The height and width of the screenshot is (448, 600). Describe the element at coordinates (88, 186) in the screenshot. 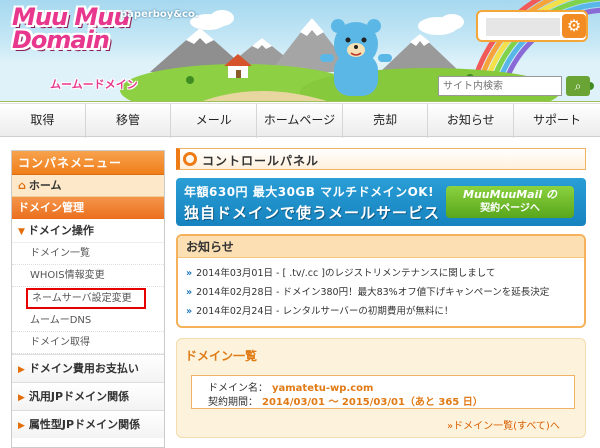

I see `sidebar-item-home: ⌂ ホーム` at that location.